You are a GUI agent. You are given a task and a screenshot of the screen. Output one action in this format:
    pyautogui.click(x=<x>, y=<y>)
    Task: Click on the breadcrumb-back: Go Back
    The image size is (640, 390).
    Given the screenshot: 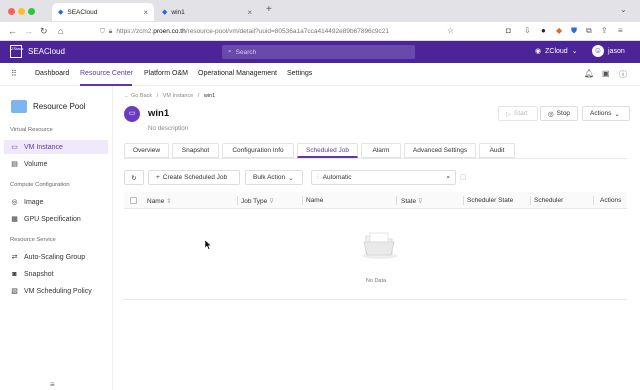 What is the action you would take?
    pyautogui.click(x=141, y=96)
    